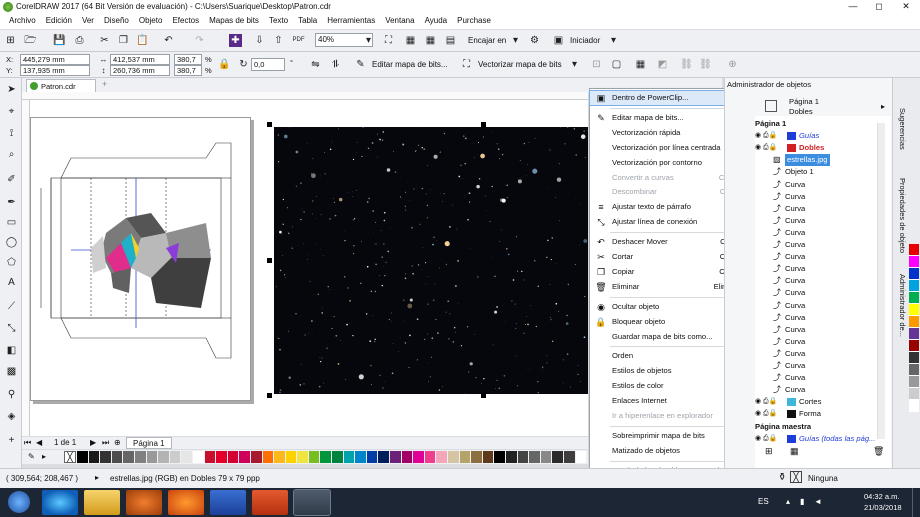 Image resolution: width=920 pixels, height=517 pixels. I want to click on grid-icon: ▦, so click(430, 40).